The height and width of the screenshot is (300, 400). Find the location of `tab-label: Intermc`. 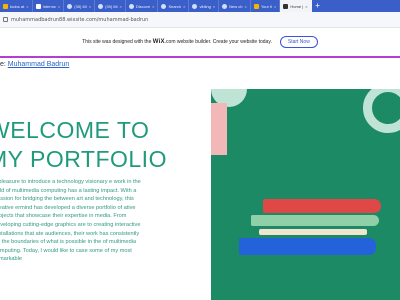

tab-label: Intermc is located at coordinates (49, 6).